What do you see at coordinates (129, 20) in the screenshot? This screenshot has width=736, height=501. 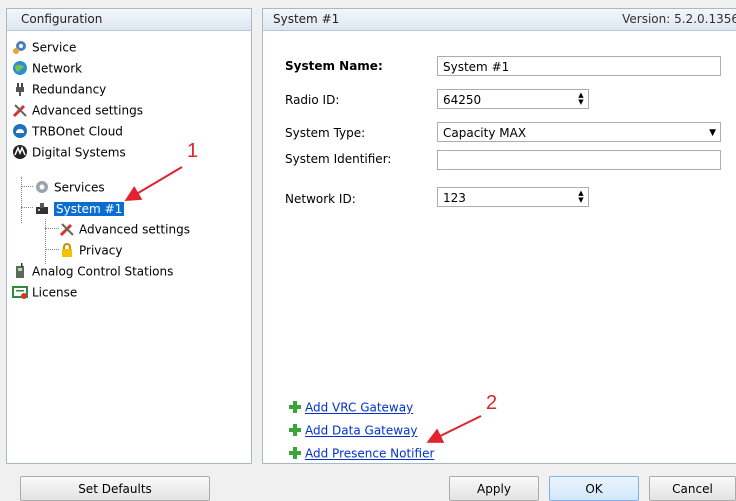 I see `configuration-header: Configuration` at bounding box center [129, 20].